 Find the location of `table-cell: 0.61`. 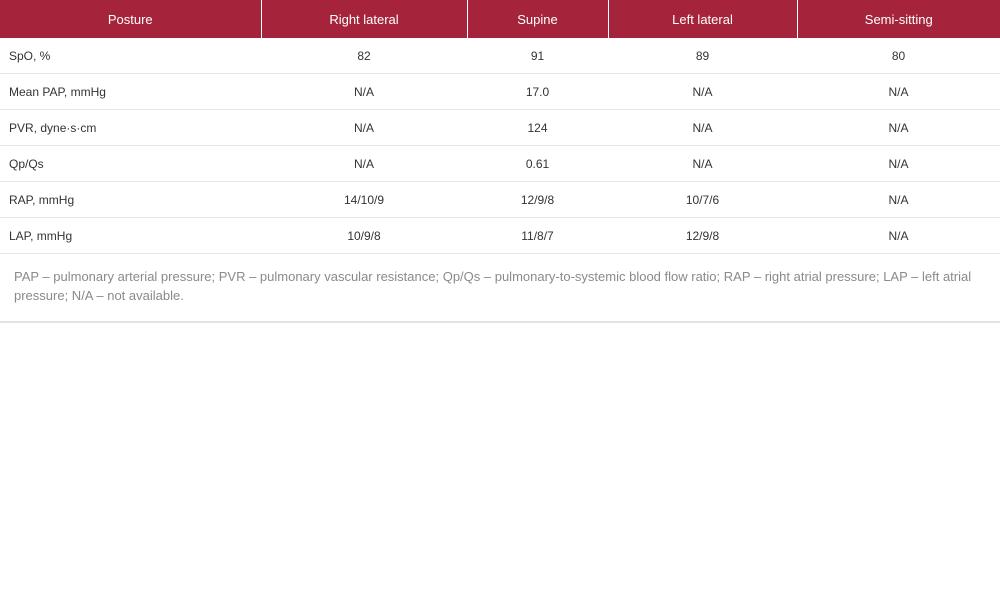

table-cell: 0.61 is located at coordinates (537, 163).